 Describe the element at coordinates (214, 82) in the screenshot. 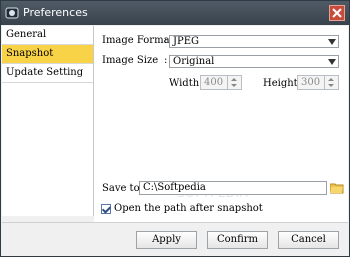

I see `width-value: 400` at that location.